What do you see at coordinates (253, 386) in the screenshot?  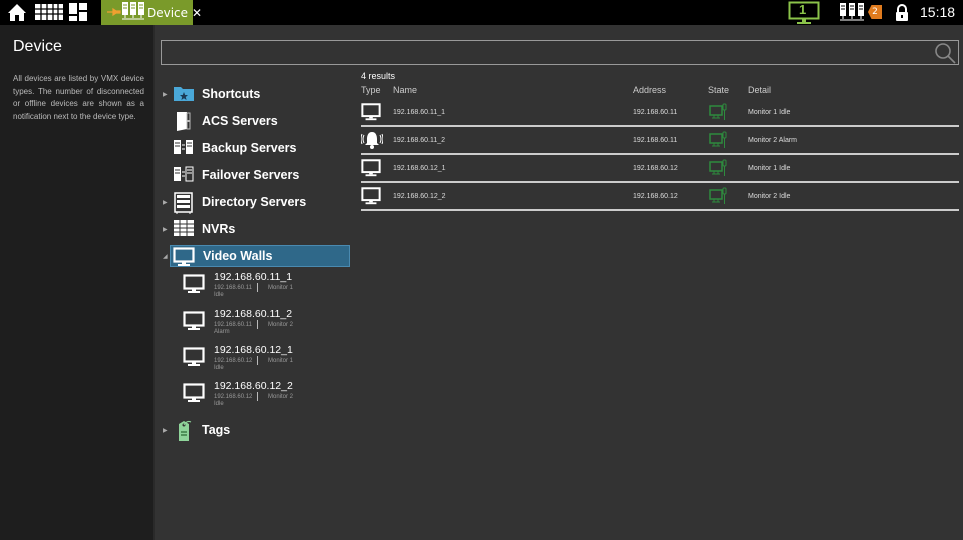 I see `video-wall-name: 192.168.60.12_2` at bounding box center [253, 386].